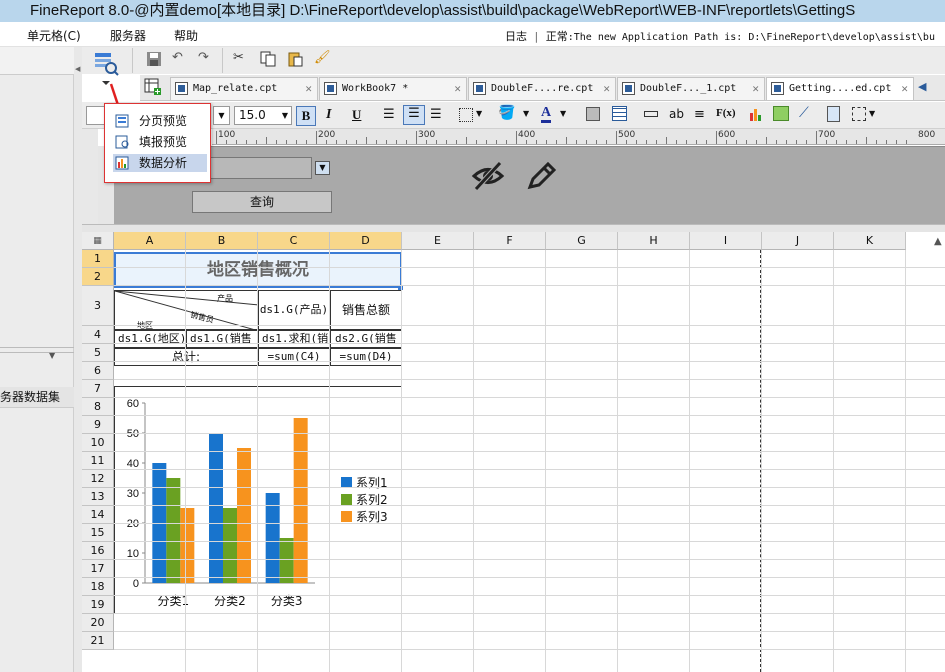 Image resolution: width=945 pixels, height=672 pixels. I want to click on row-header-1: 1, so click(98, 259).